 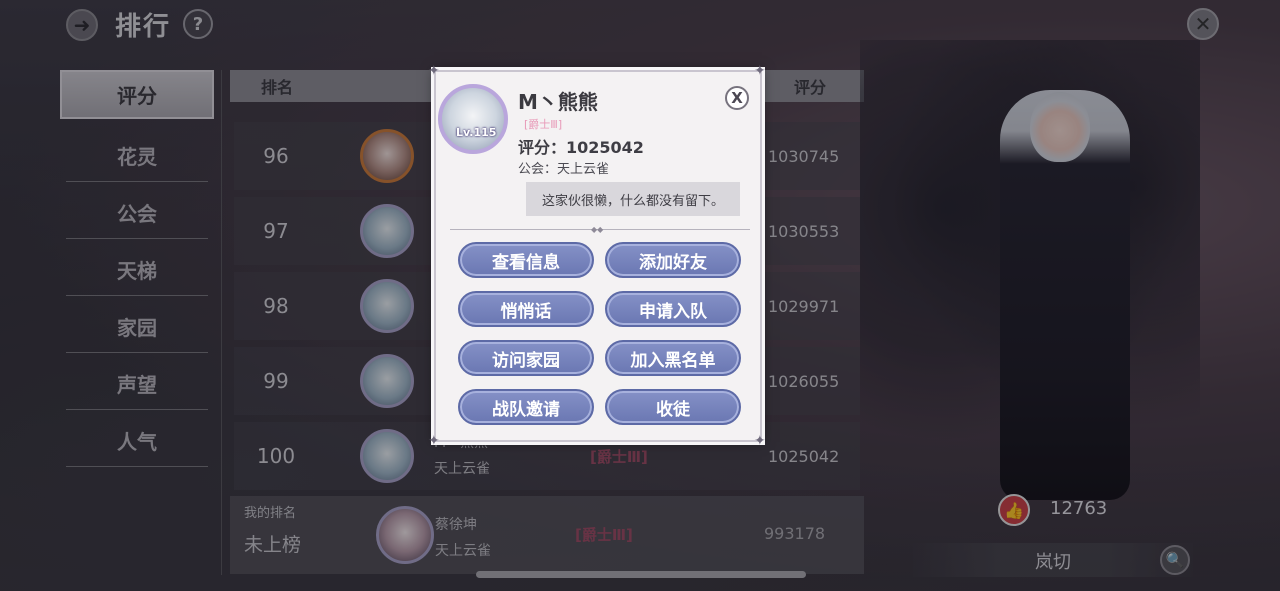 What do you see at coordinates (543, 124) in the screenshot?
I see `player-title-badge: [爵士Ⅲ]` at bounding box center [543, 124].